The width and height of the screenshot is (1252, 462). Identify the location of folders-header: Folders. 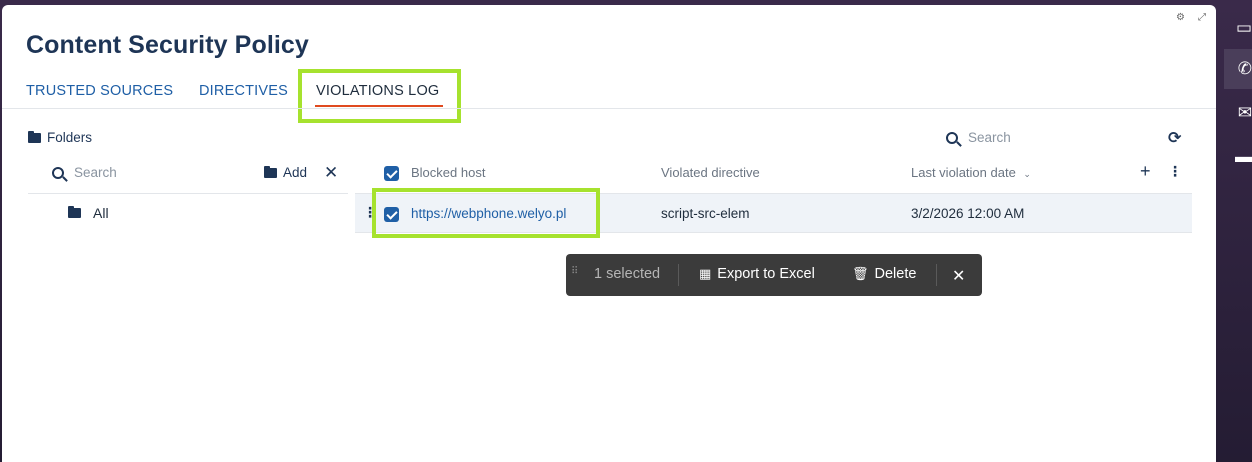
(60, 137).